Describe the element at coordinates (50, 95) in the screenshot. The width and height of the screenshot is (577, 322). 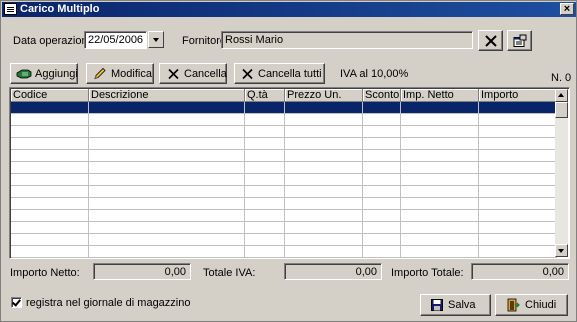
I see `column-header-codice: Codice` at that location.